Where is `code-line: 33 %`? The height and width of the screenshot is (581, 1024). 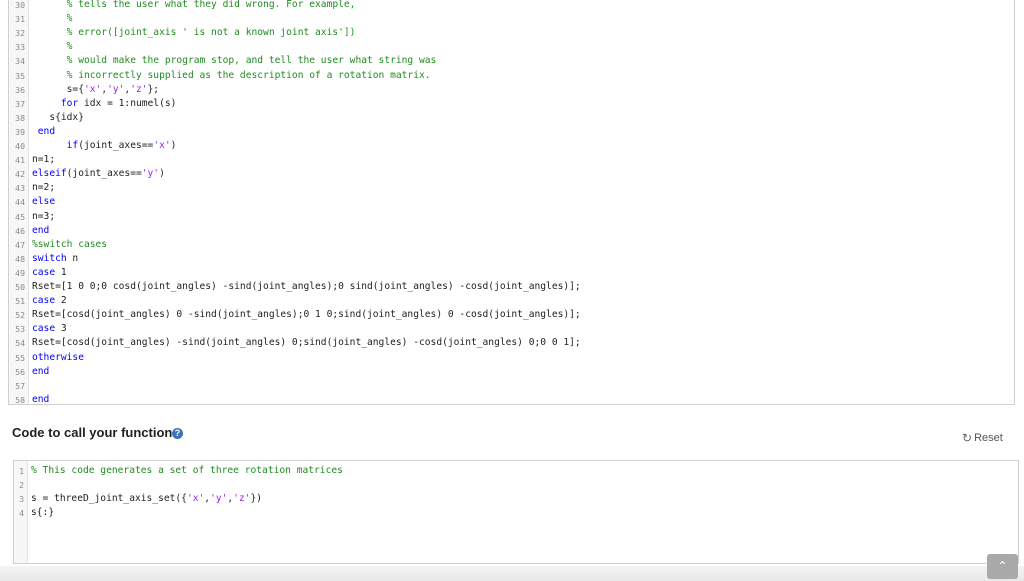 code-line: 33 % is located at coordinates (509, 47).